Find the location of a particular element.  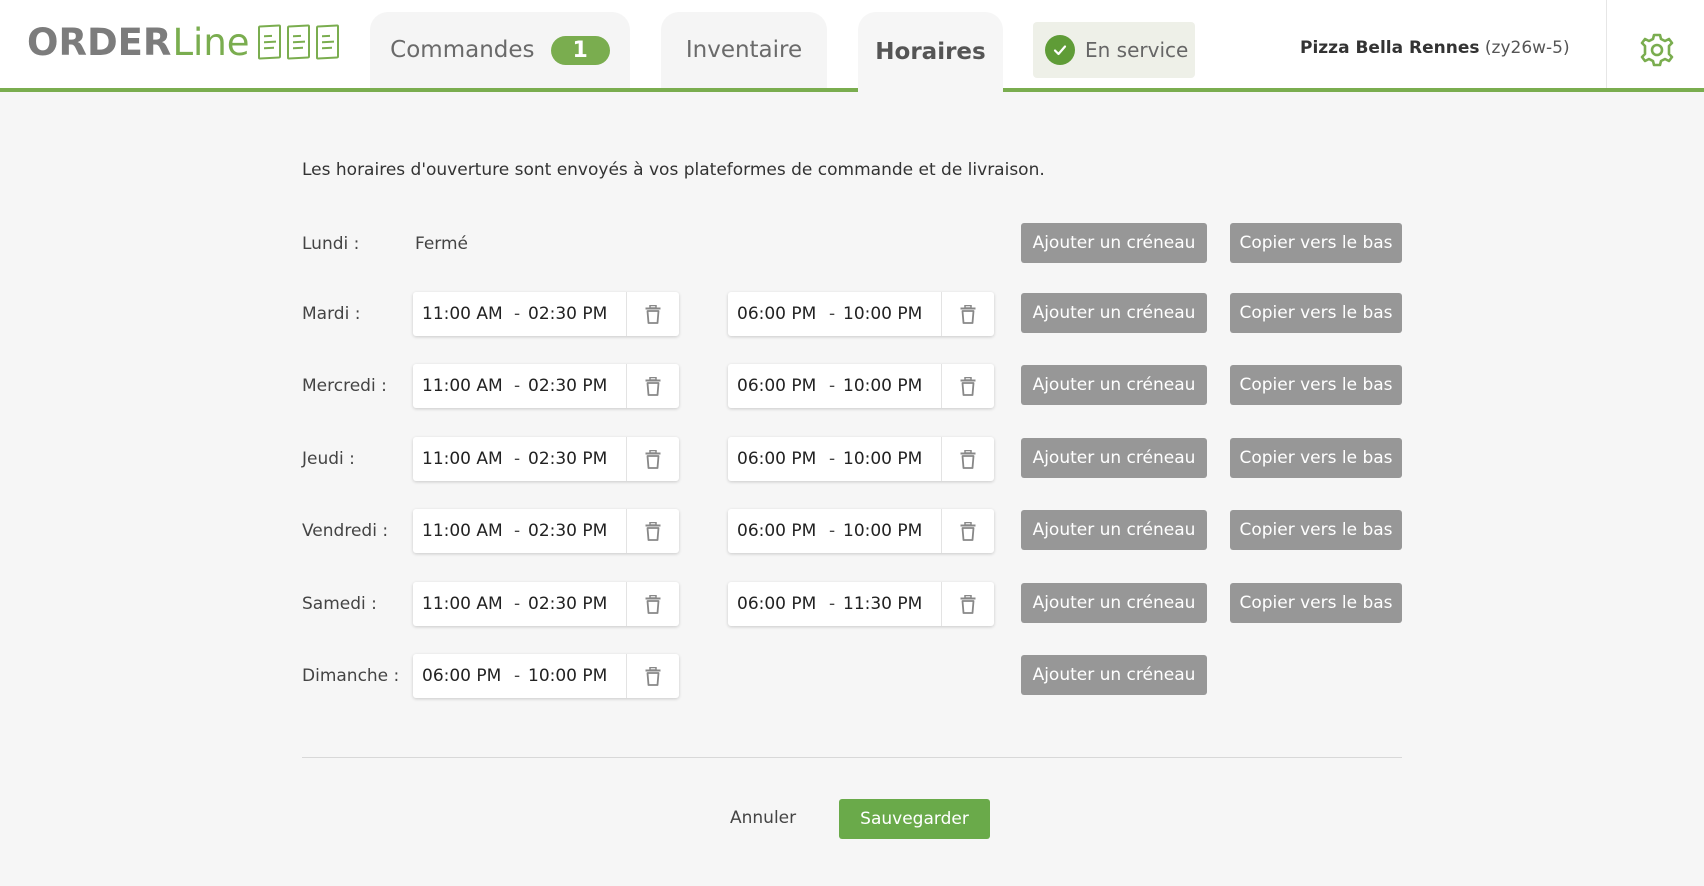

day-label: Samedi : is located at coordinates (339, 604).